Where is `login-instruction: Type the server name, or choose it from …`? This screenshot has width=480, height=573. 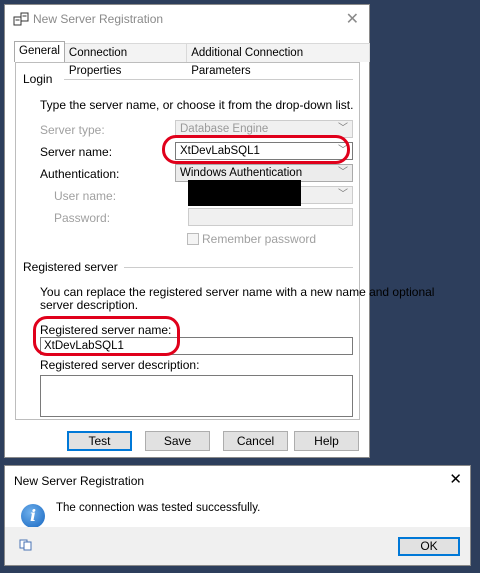 login-instruction: Type the server name, or choose it from … is located at coordinates (197, 105).